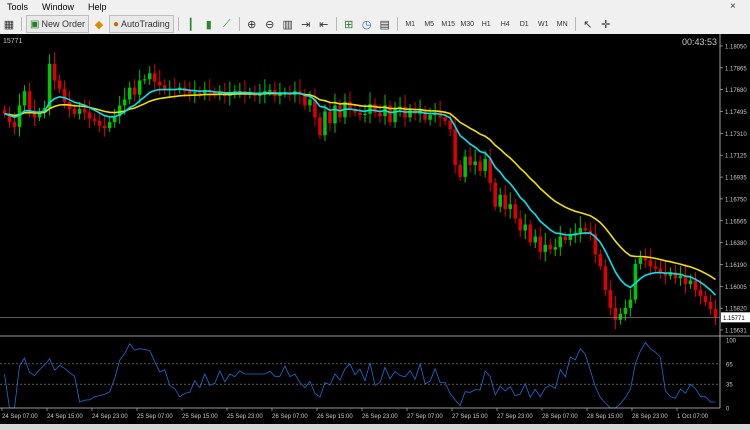 Image resolution: width=750 pixels, height=430 pixels. I want to click on timeframe-m5: M5, so click(429, 24).